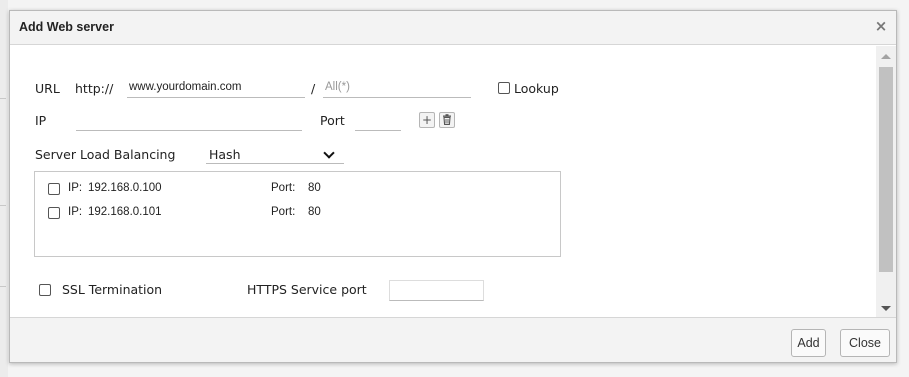  I want to click on lookup-checkbox, so click(504, 88).